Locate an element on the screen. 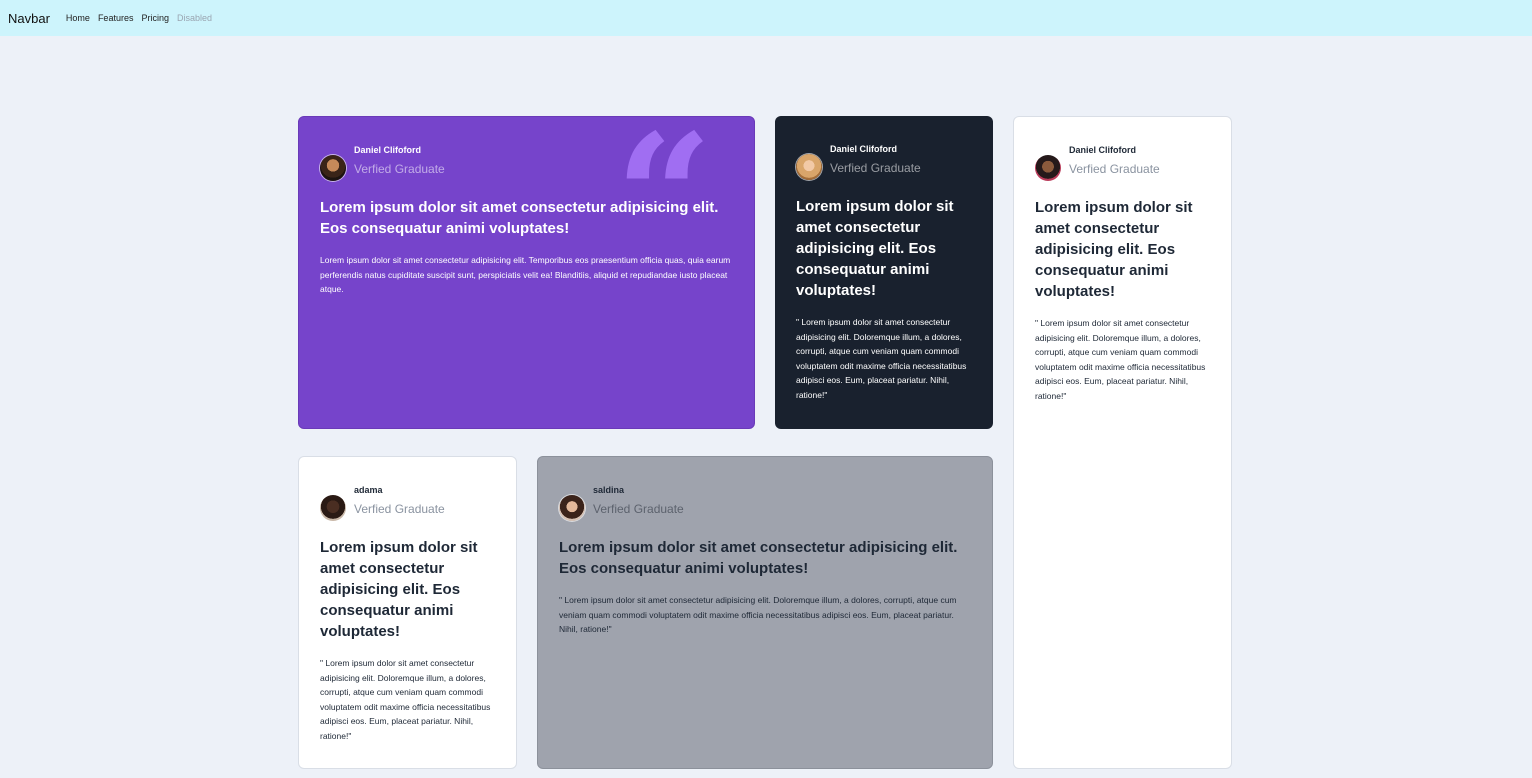 Image resolution: width=1532 pixels, height=778 pixels. author-name: adama is located at coordinates (368, 489).